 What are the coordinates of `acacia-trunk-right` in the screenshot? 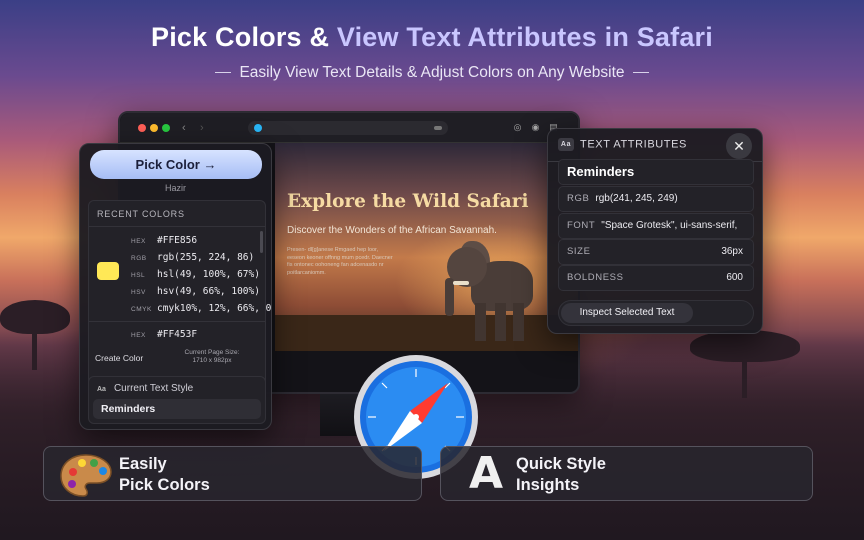 It's located at (744, 378).